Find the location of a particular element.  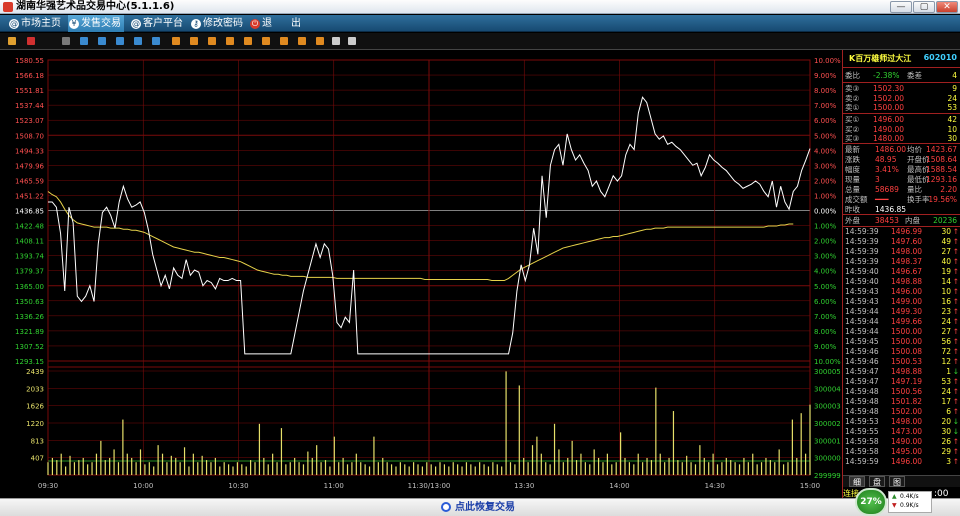

buy-volume: 42 is located at coordinates (952, 119).